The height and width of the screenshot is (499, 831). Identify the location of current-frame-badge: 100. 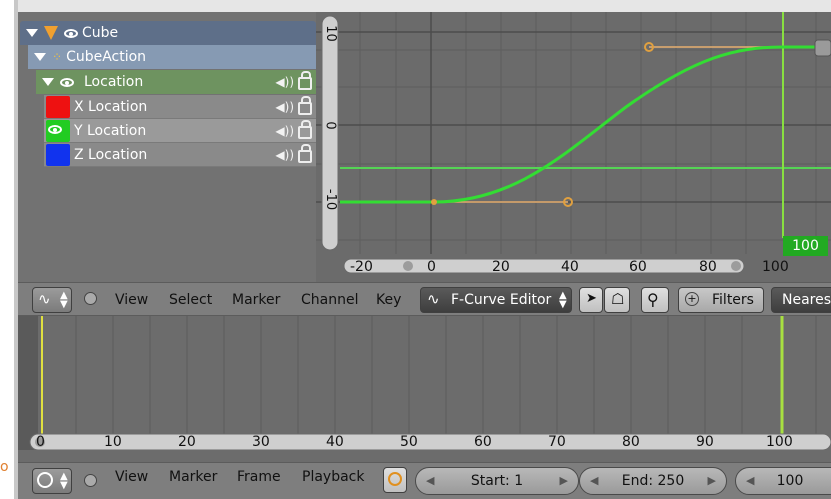
(805, 246).